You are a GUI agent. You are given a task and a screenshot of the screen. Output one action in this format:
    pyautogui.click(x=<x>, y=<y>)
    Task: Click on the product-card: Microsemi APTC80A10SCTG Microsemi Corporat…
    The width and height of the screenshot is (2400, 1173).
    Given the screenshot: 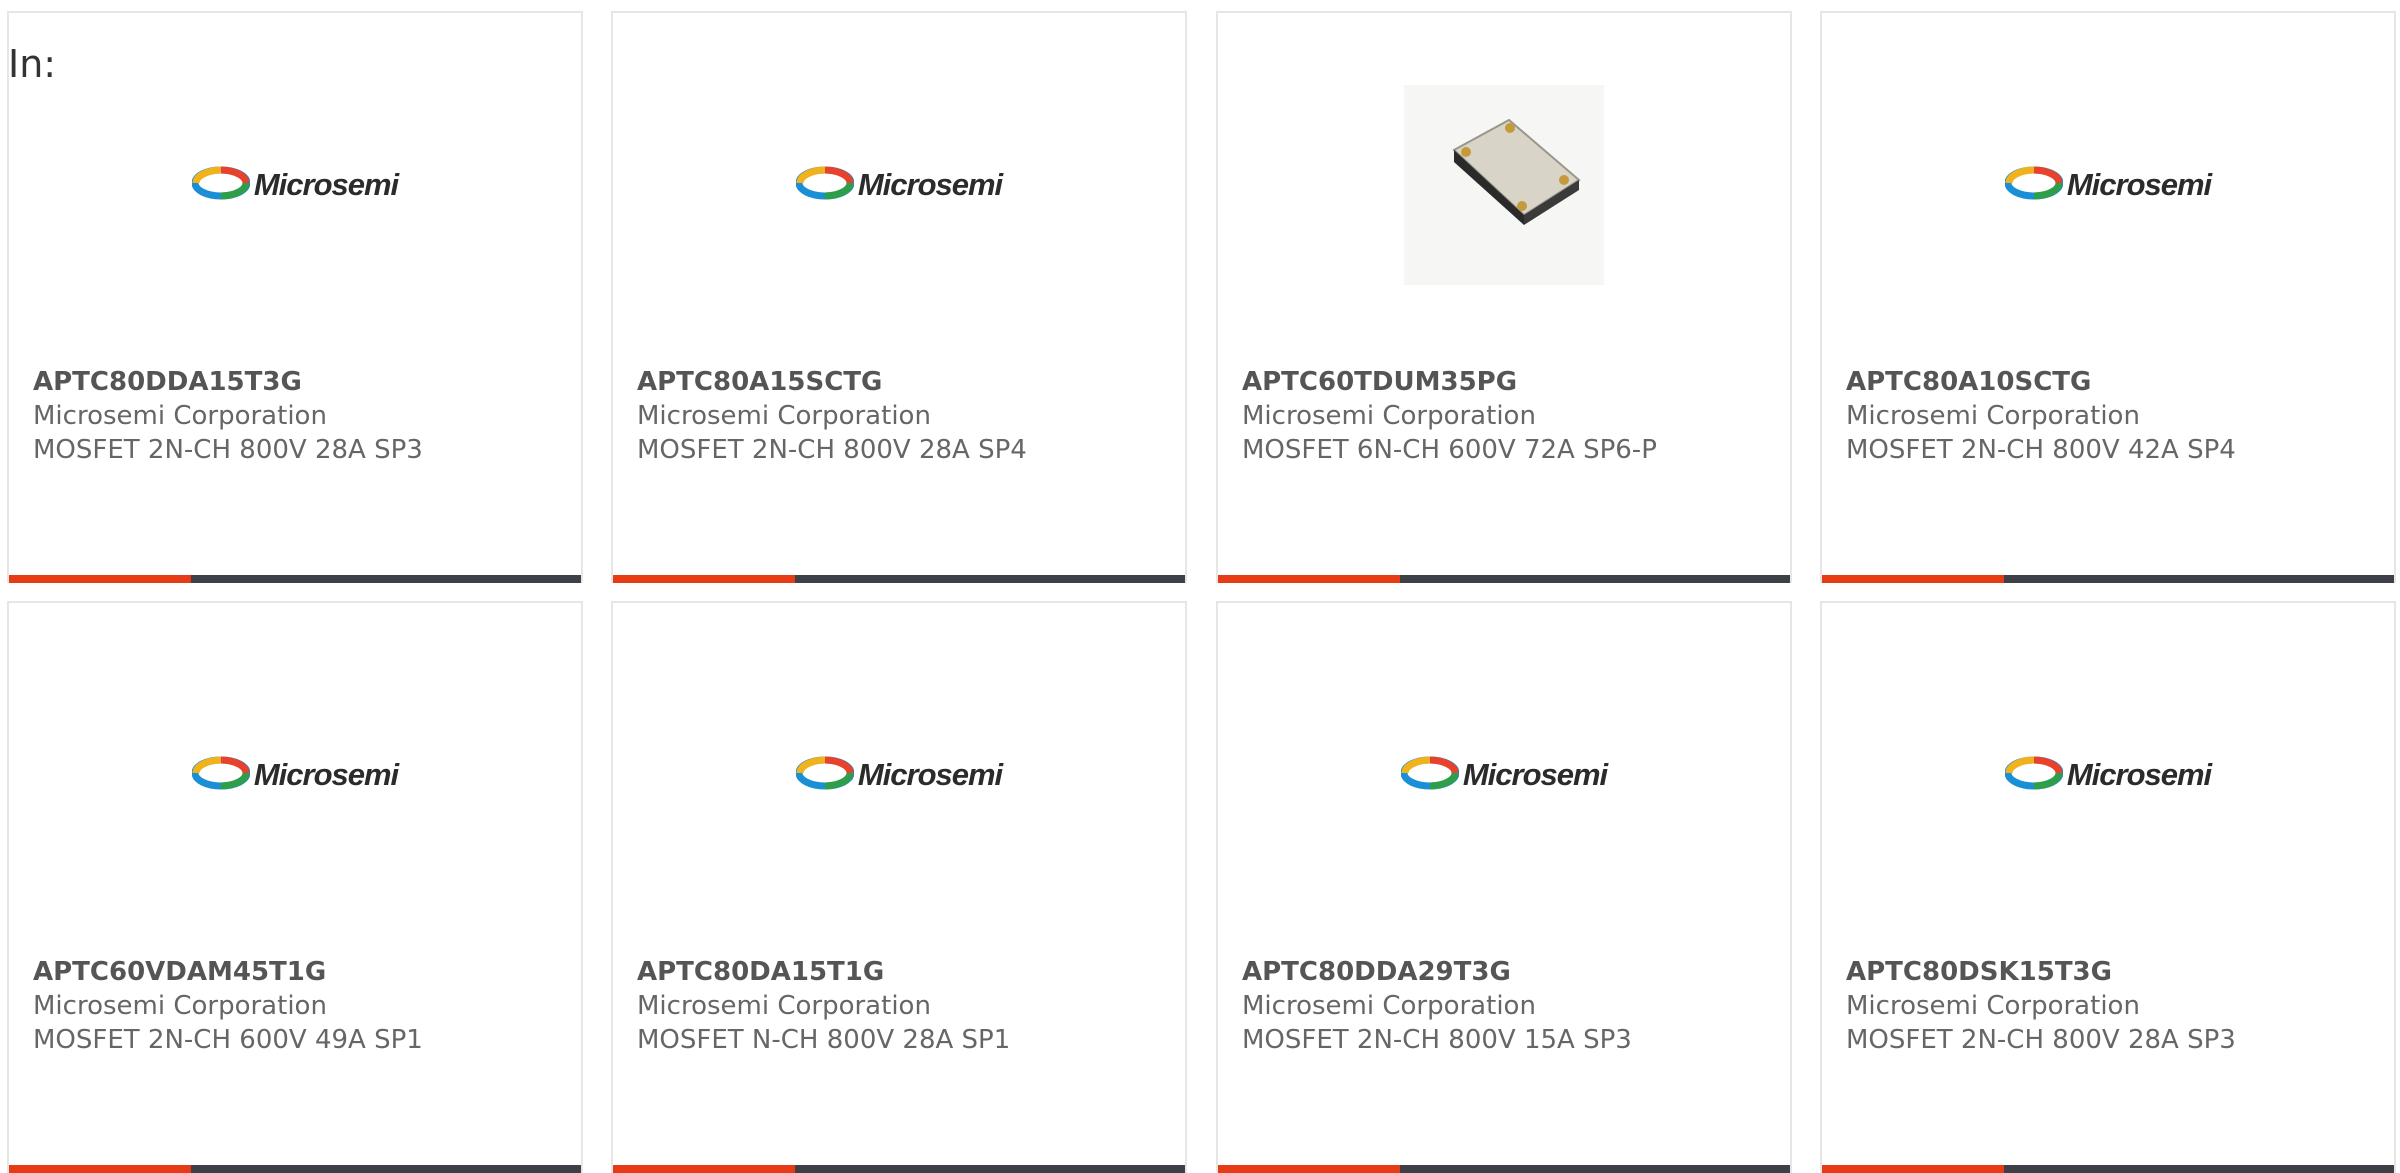 What is the action you would take?
    pyautogui.click(x=2108, y=297)
    